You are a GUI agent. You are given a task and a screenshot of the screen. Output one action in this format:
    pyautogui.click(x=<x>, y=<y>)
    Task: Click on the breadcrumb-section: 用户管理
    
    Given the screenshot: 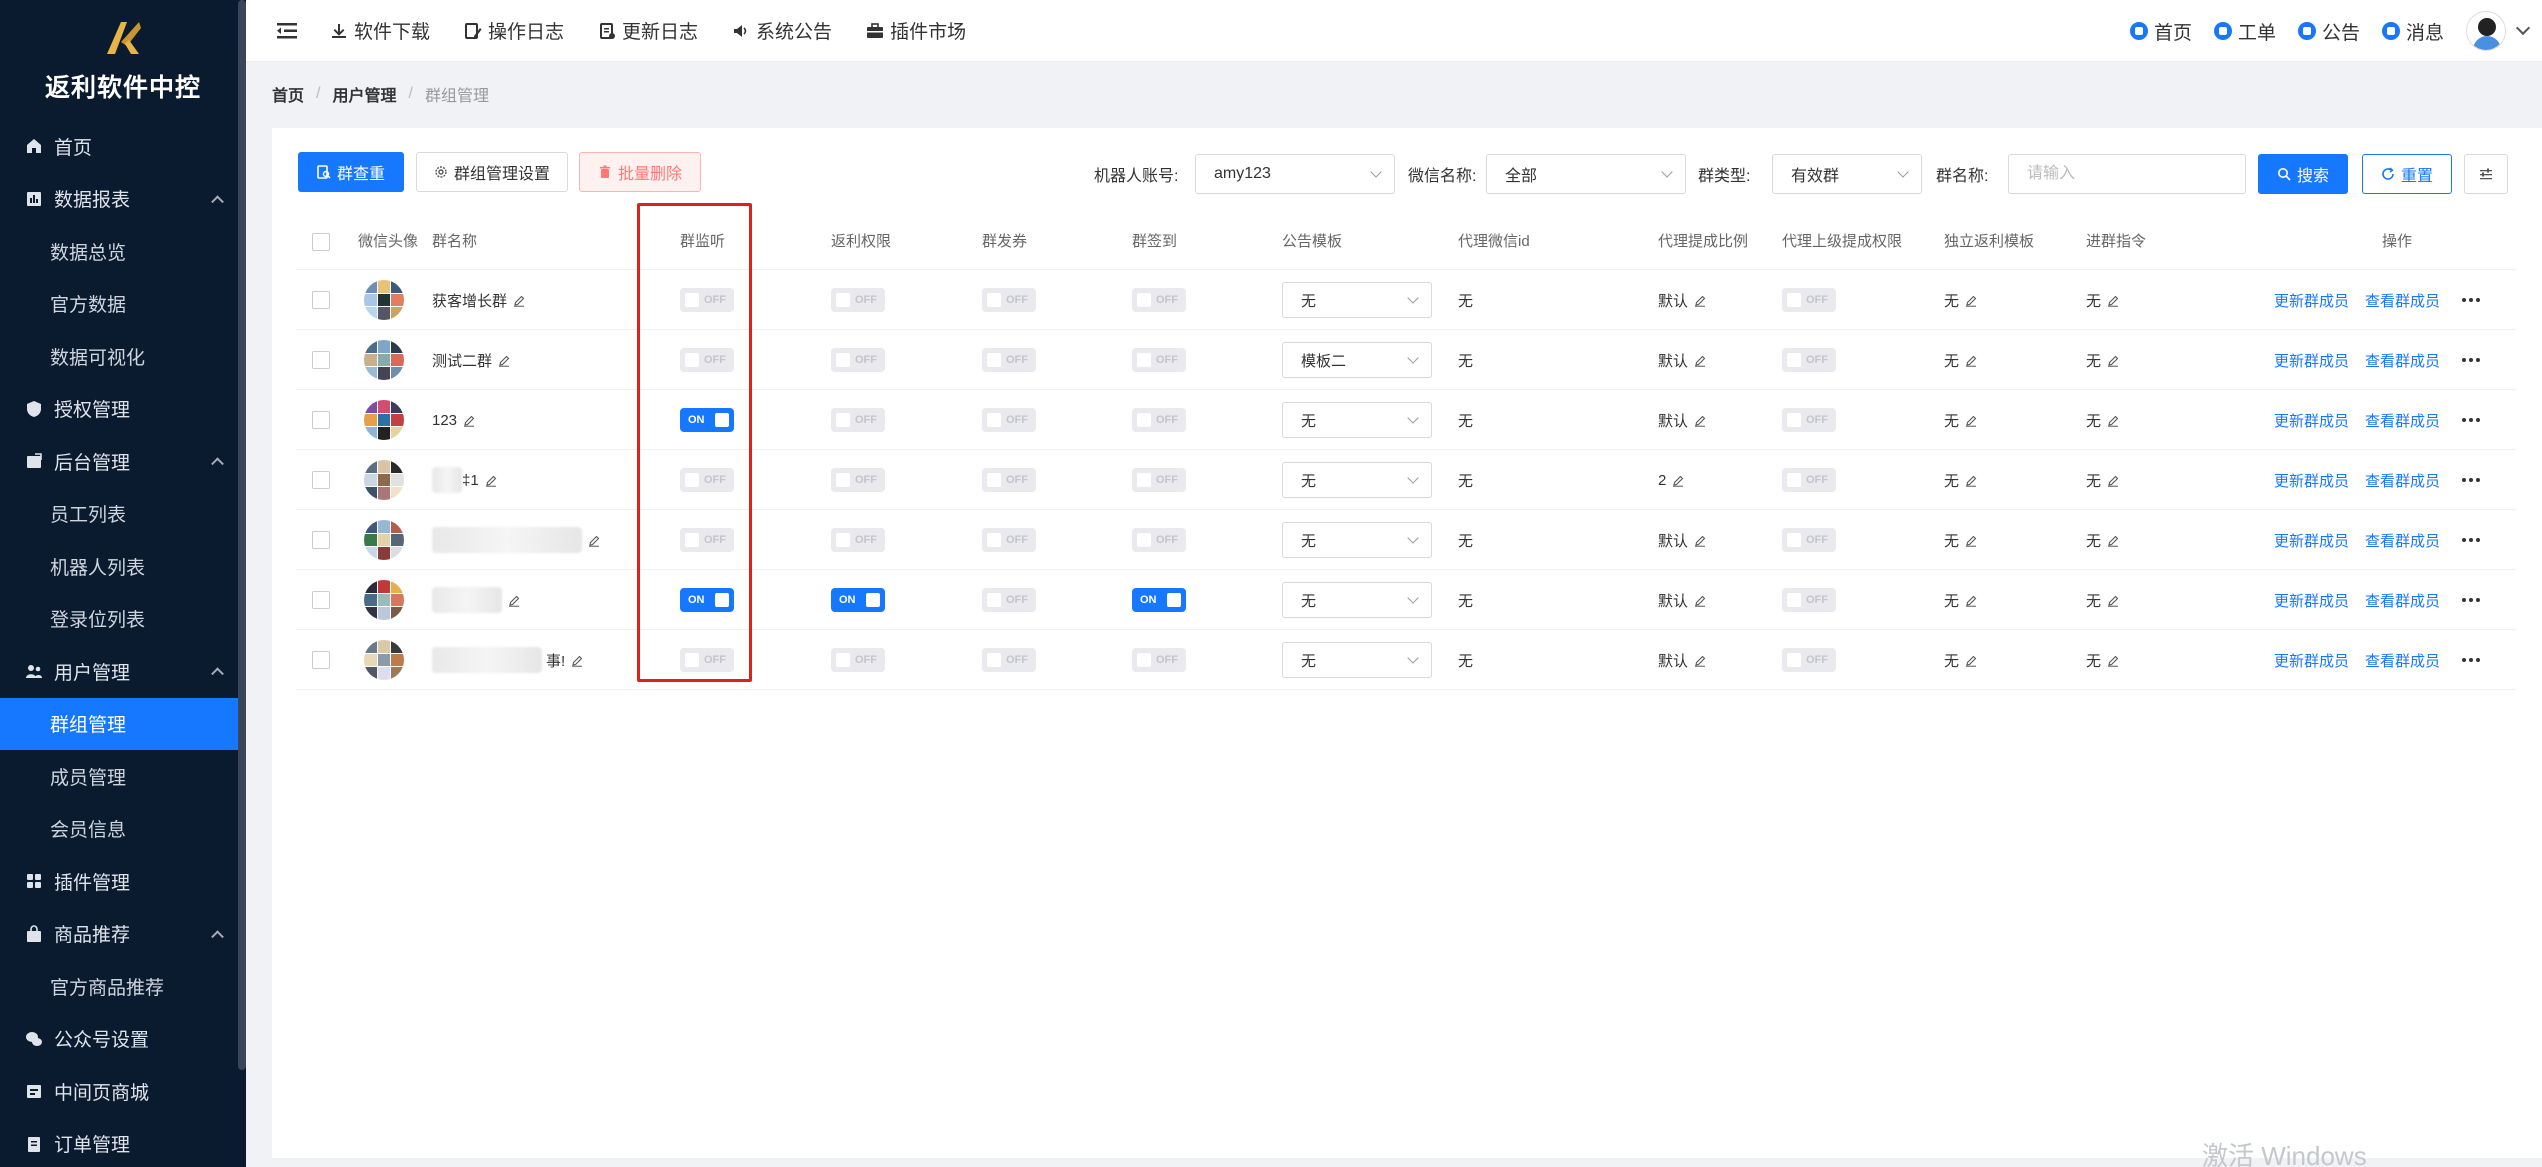 What is the action you would take?
    pyautogui.click(x=364, y=94)
    